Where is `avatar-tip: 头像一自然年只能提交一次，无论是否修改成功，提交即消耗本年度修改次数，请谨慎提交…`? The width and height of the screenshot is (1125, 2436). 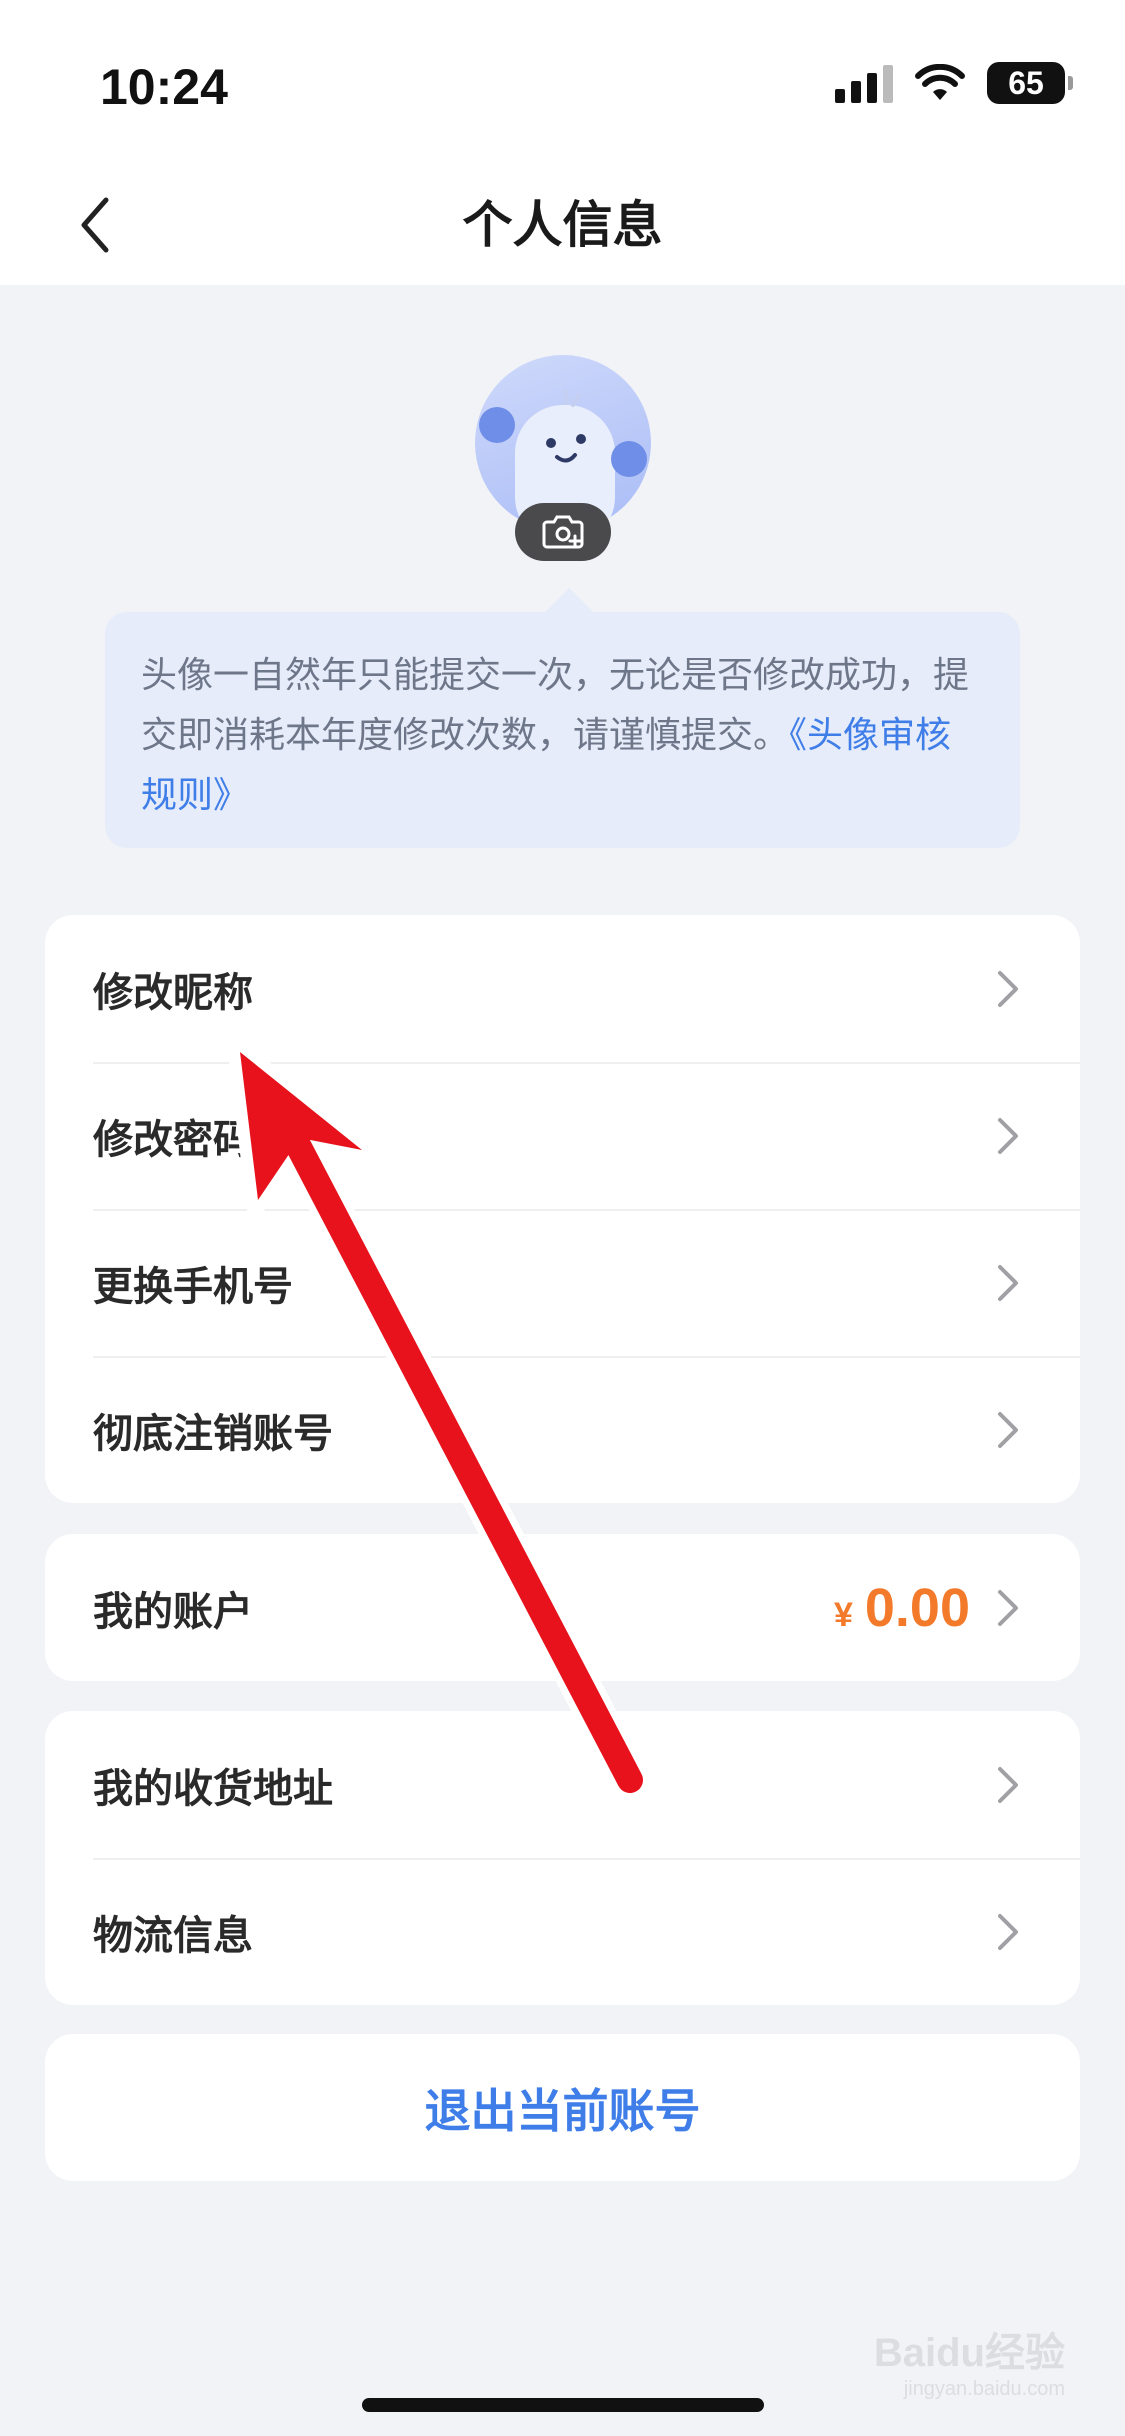 avatar-tip: 头像一自然年只能提交一次，无论是否修改成功，提交即消耗本年度修改次数，请谨慎提交… is located at coordinates (562, 718).